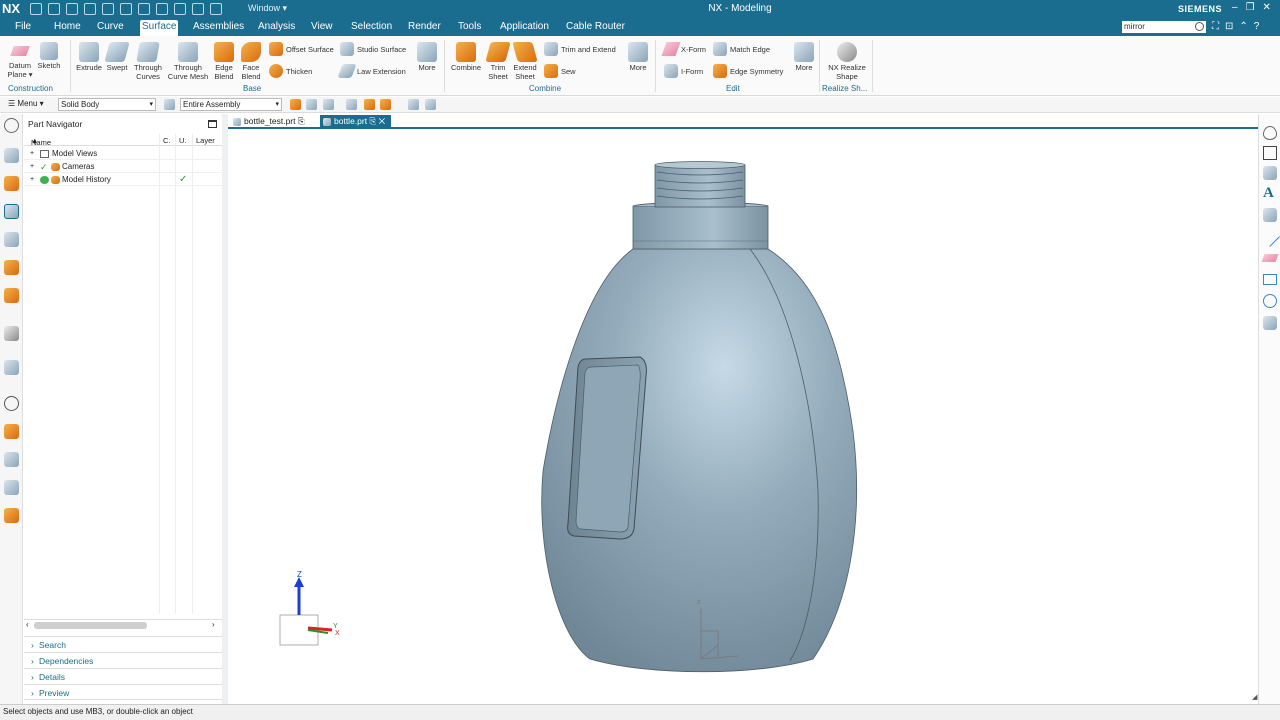 Image resolution: width=1280 pixels, height=720 pixels. What do you see at coordinates (90, 9) in the screenshot?
I see `cut-icon` at bounding box center [90, 9].